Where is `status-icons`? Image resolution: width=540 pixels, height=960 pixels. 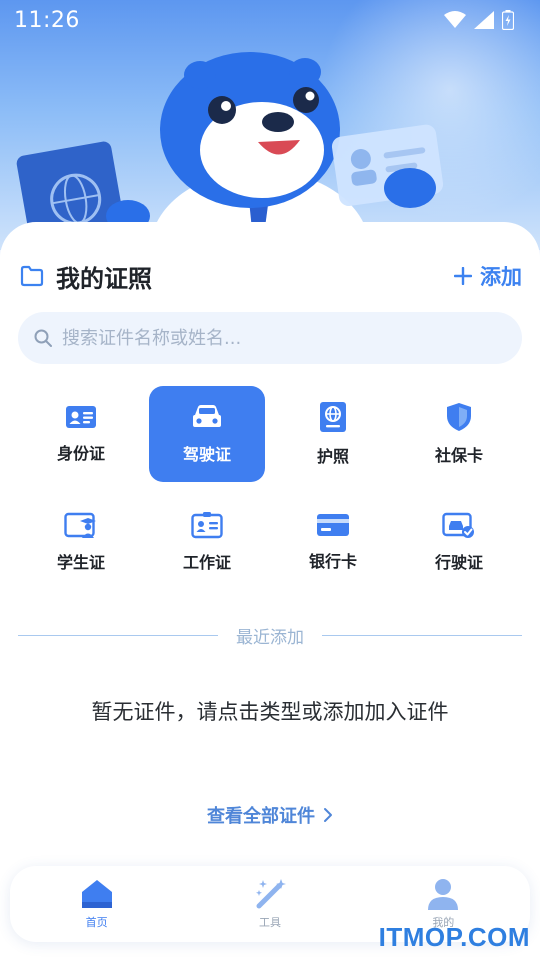 status-icons is located at coordinates (479, 20).